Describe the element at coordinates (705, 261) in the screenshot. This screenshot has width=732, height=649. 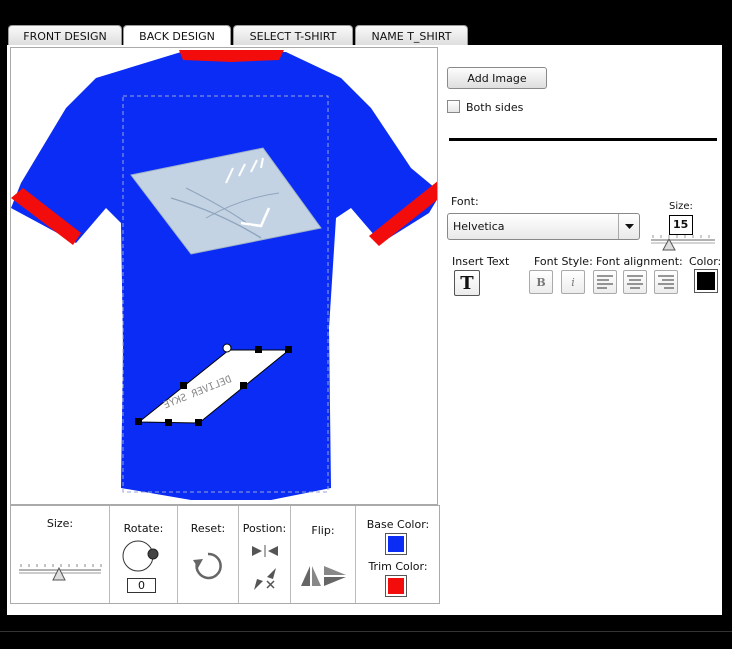
I see `color-label: Color:` at that location.